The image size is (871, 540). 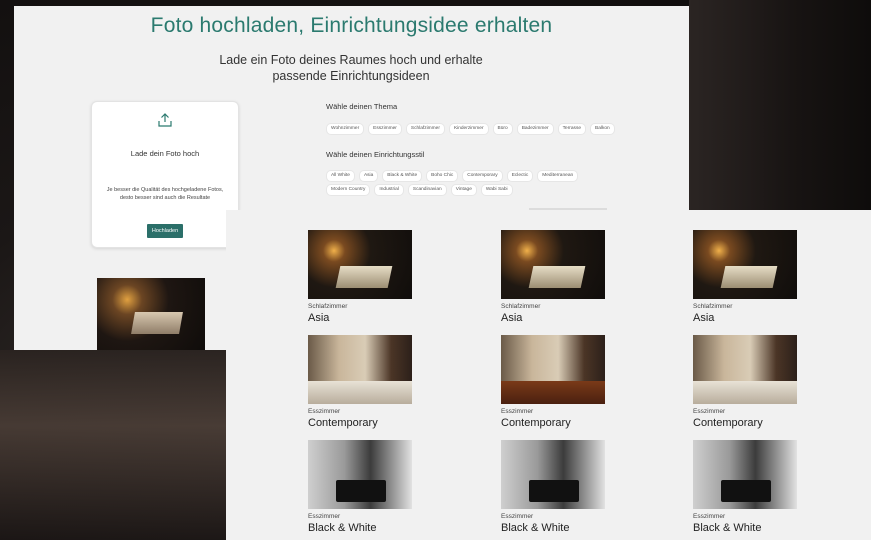 I want to click on style-chip: All White, so click(x=340, y=176).